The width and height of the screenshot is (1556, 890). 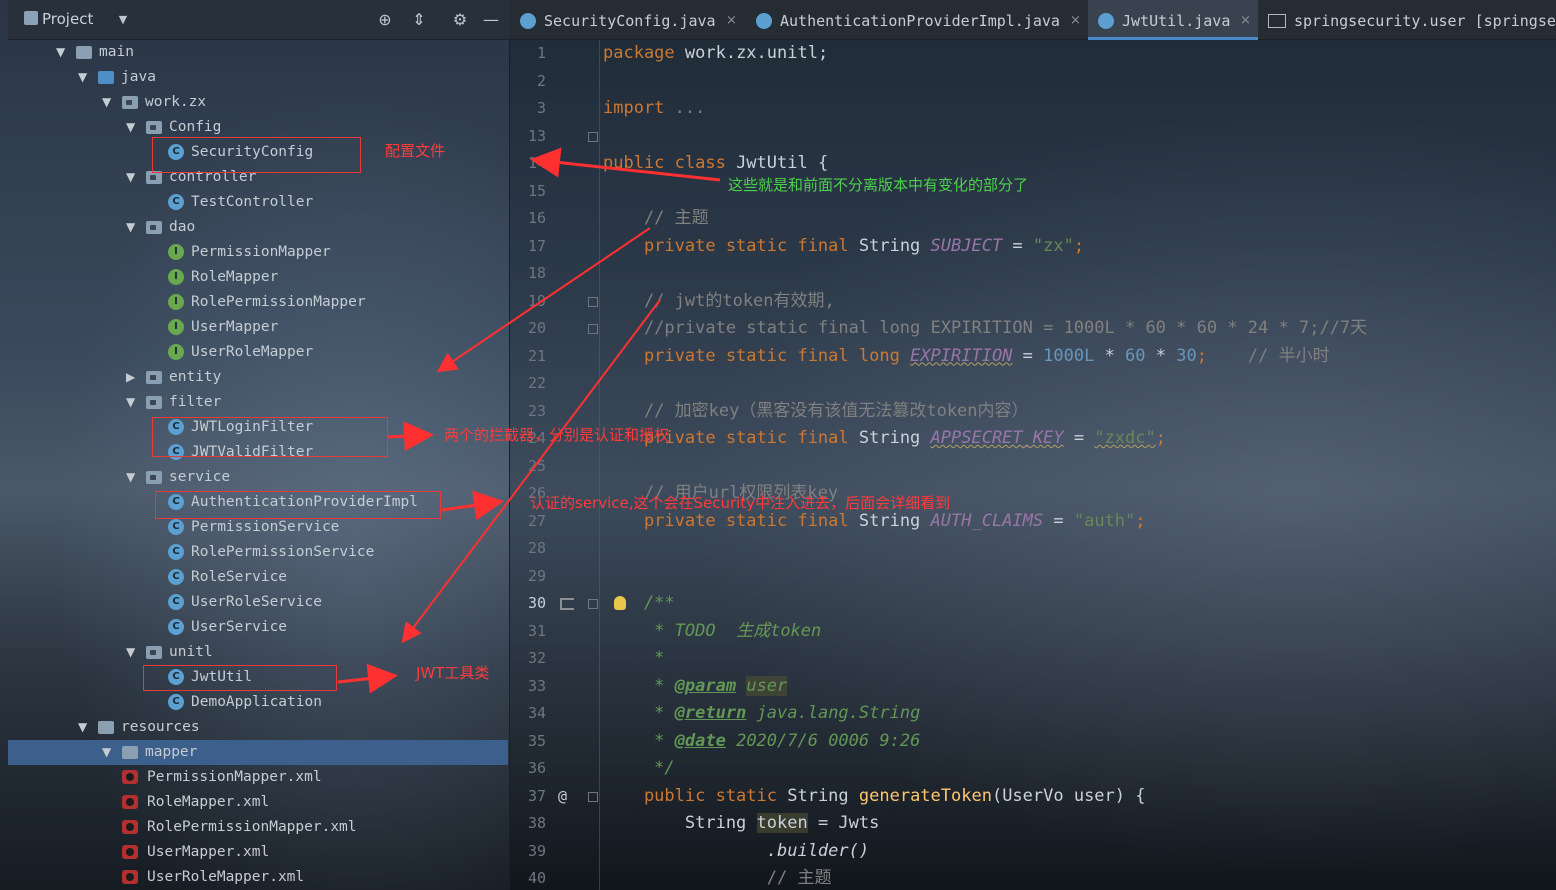 What do you see at coordinates (250, 302) in the screenshot?
I see `tree-item: I RolePermissionMapper` at bounding box center [250, 302].